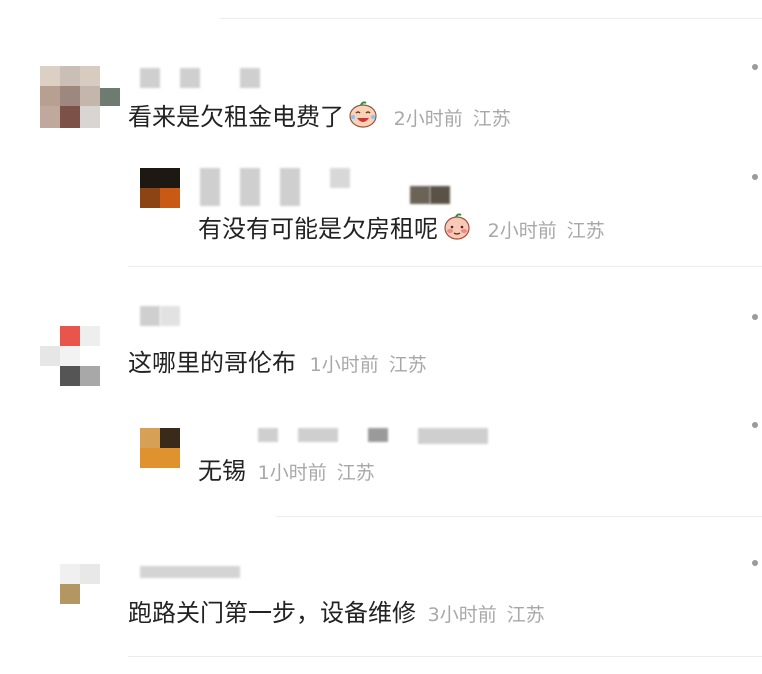 This screenshot has height=674, width=762. Describe the element at coordinates (344, 365) in the screenshot. I see `comment-time: 1小时前` at that location.